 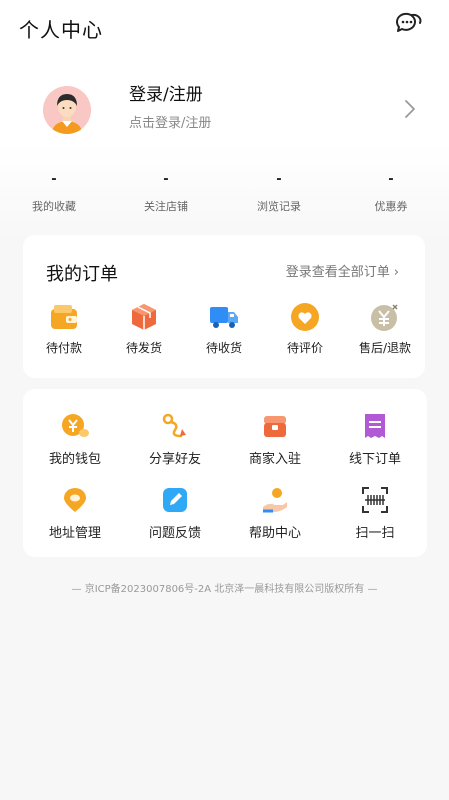 I want to click on stat-favorites: - 我的收藏, so click(x=54, y=196).